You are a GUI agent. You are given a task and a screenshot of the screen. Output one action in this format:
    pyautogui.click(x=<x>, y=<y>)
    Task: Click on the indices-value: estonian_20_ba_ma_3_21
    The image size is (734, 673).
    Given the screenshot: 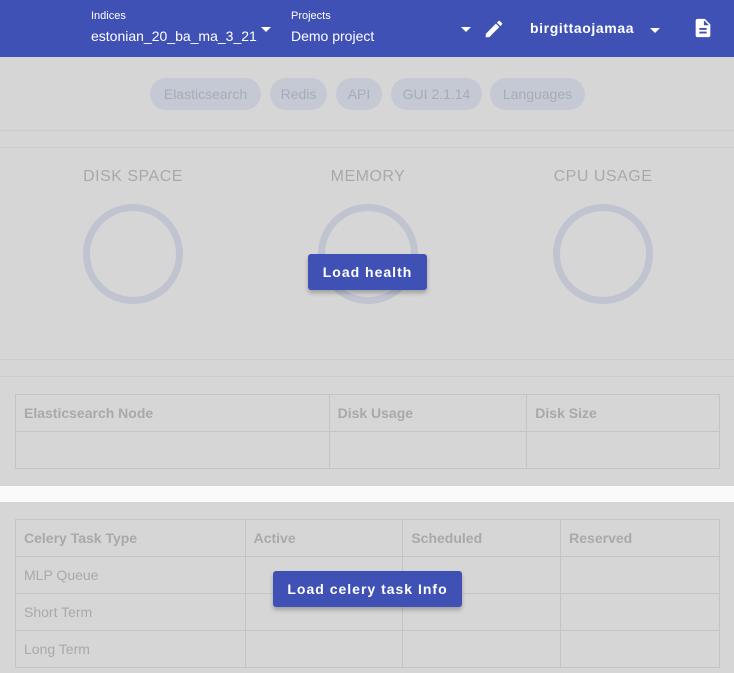 What is the action you would take?
    pyautogui.click(x=174, y=36)
    